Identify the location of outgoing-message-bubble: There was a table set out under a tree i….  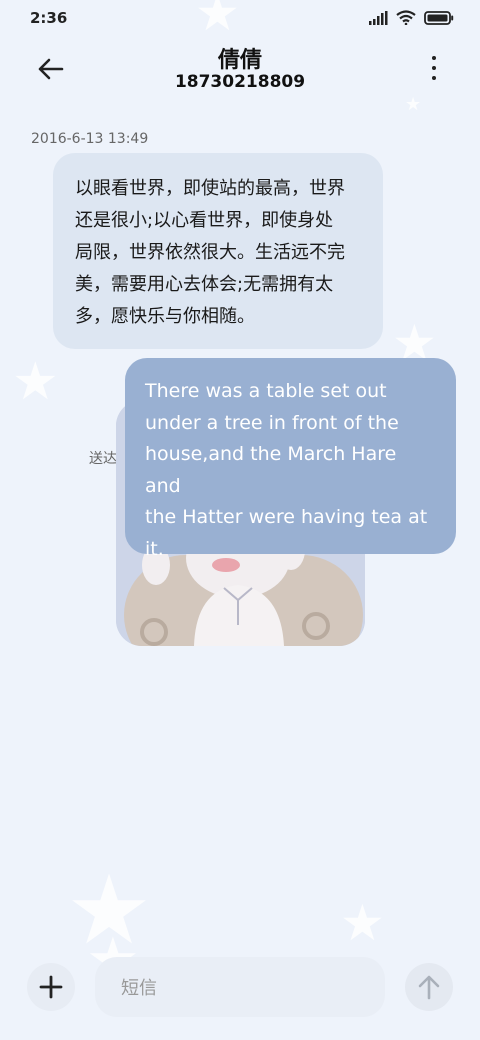
(290, 459).